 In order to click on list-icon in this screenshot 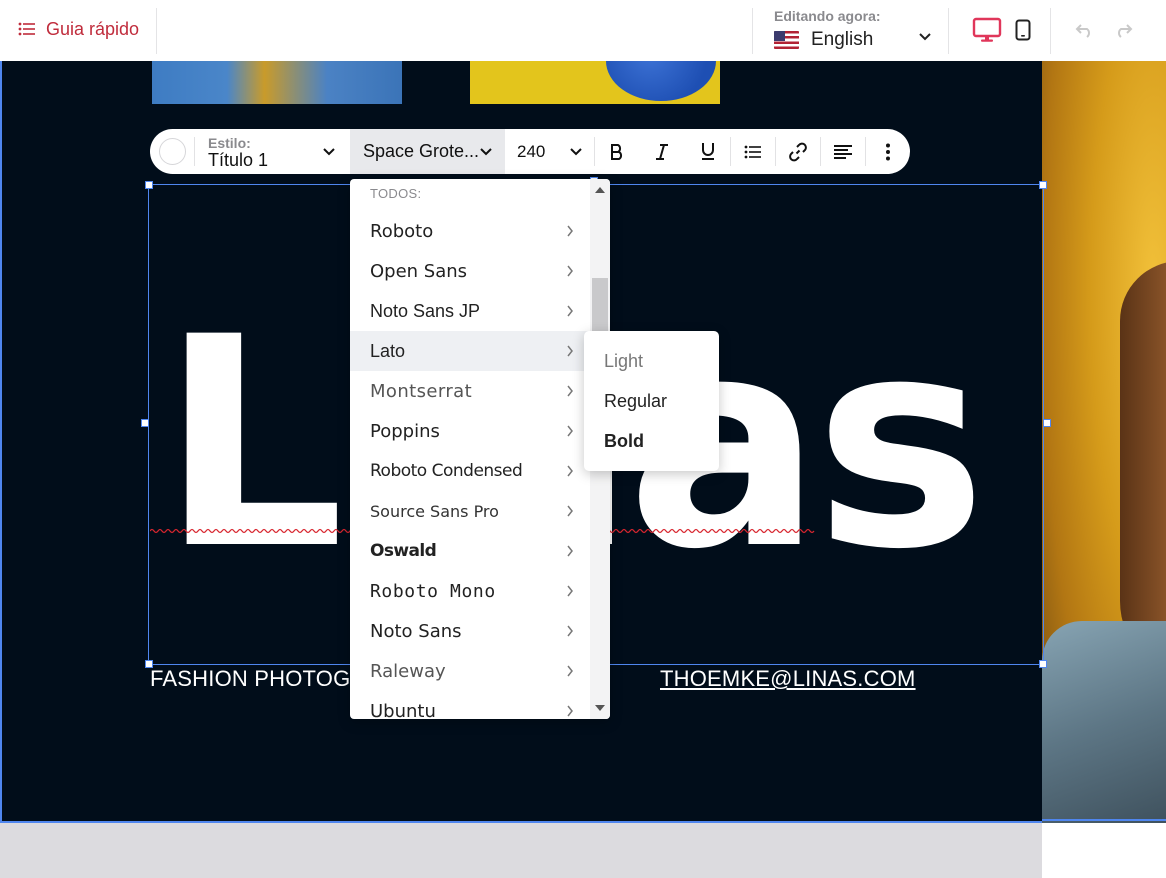, I will do `click(26, 29)`.